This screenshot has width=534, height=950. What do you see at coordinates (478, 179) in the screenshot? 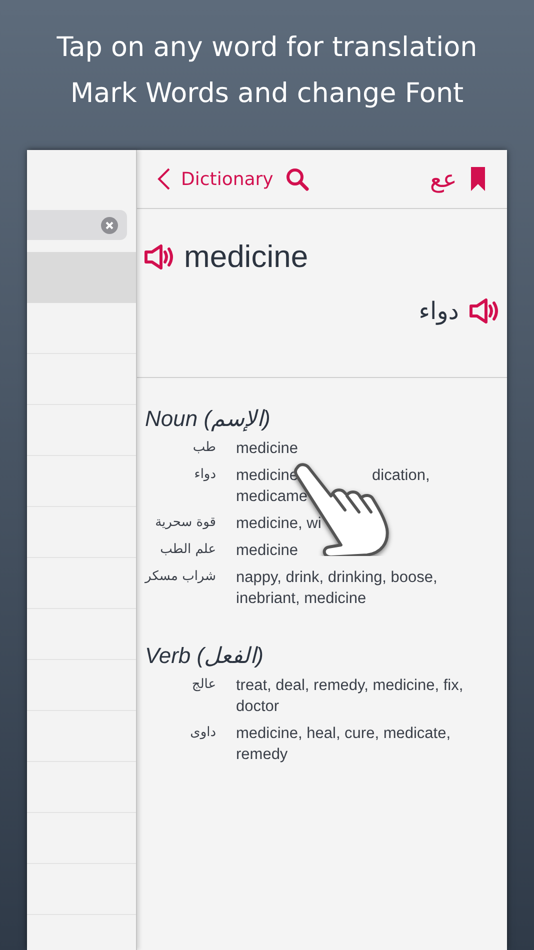
I see `bookmark-icon` at bounding box center [478, 179].